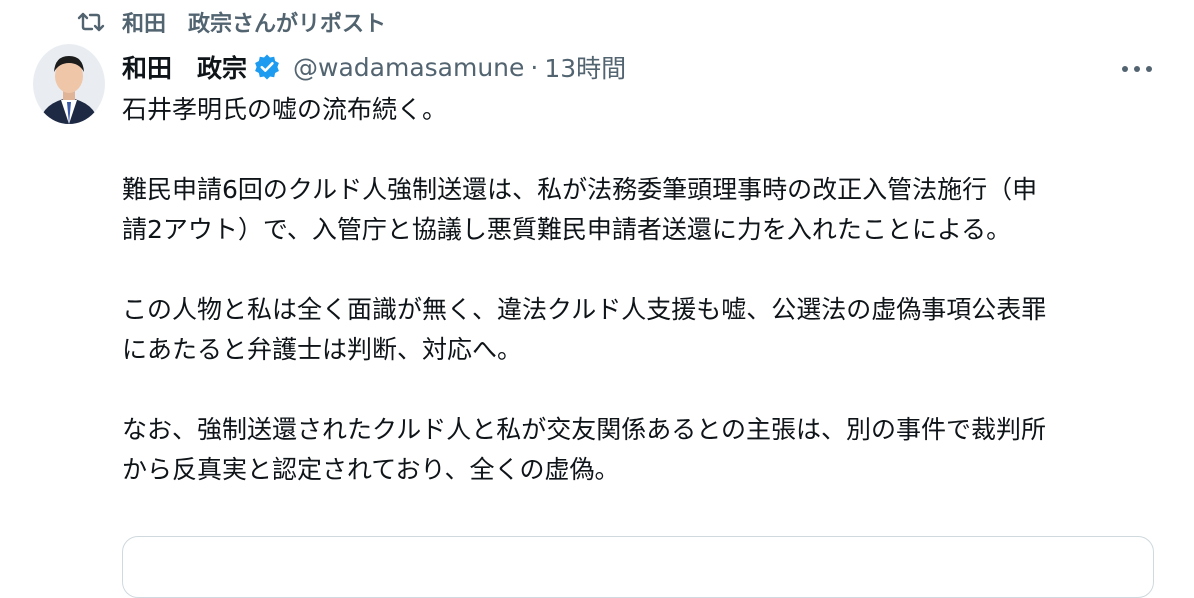 The height and width of the screenshot is (598, 1194). I want to click on more-options-icon, so click(1137, 67).